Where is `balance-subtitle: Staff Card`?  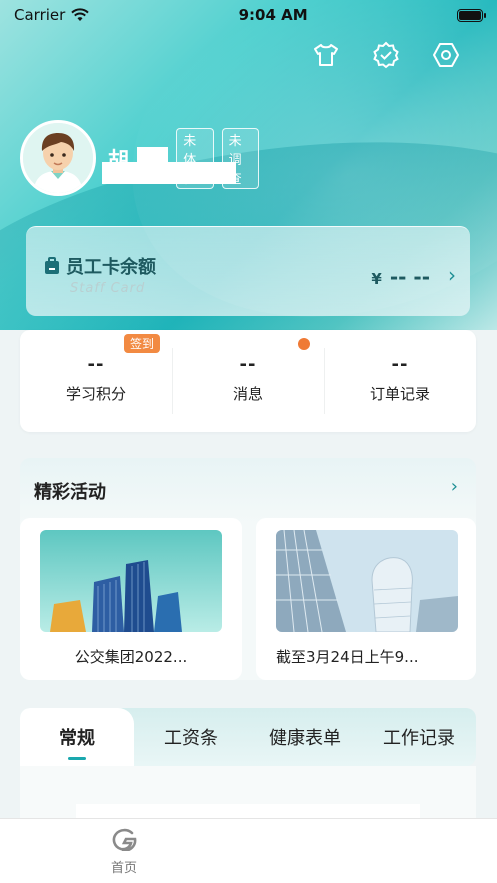
balance-subtitle: Staff Card is located at coordinates (108, 288).